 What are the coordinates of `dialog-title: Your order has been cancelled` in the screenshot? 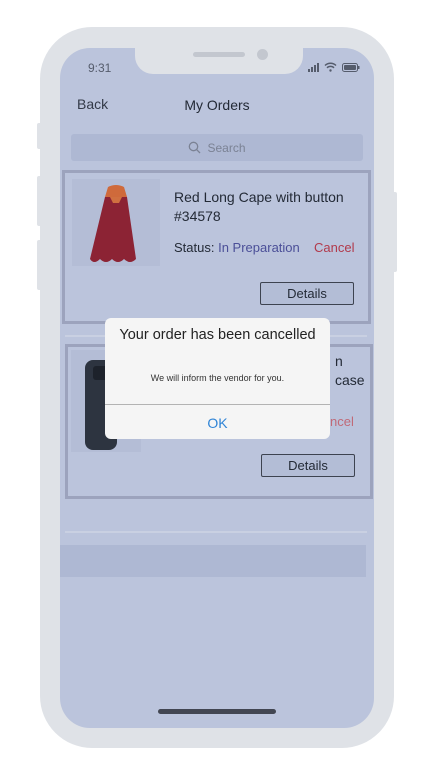 It's located at (217, 335).